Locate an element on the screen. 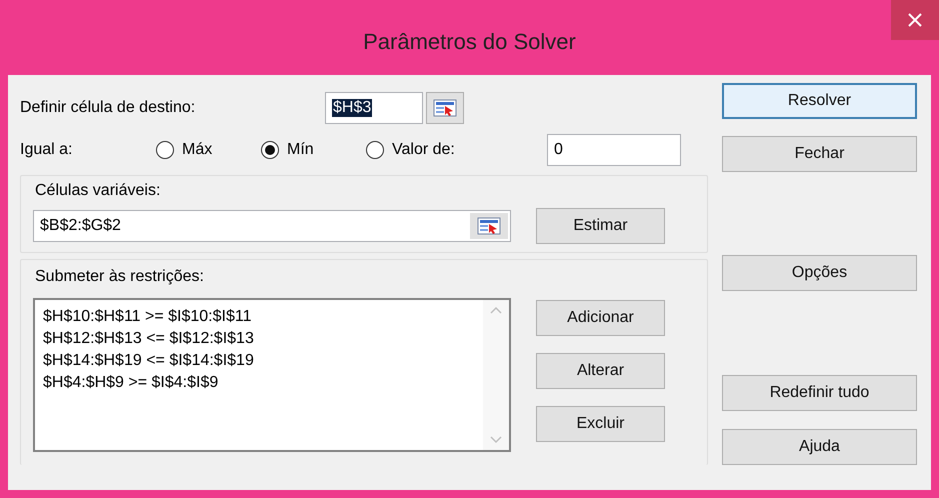 This screenshot has height=498, width=939. dialog-button: Resolver is located at coordinates (819, 101).